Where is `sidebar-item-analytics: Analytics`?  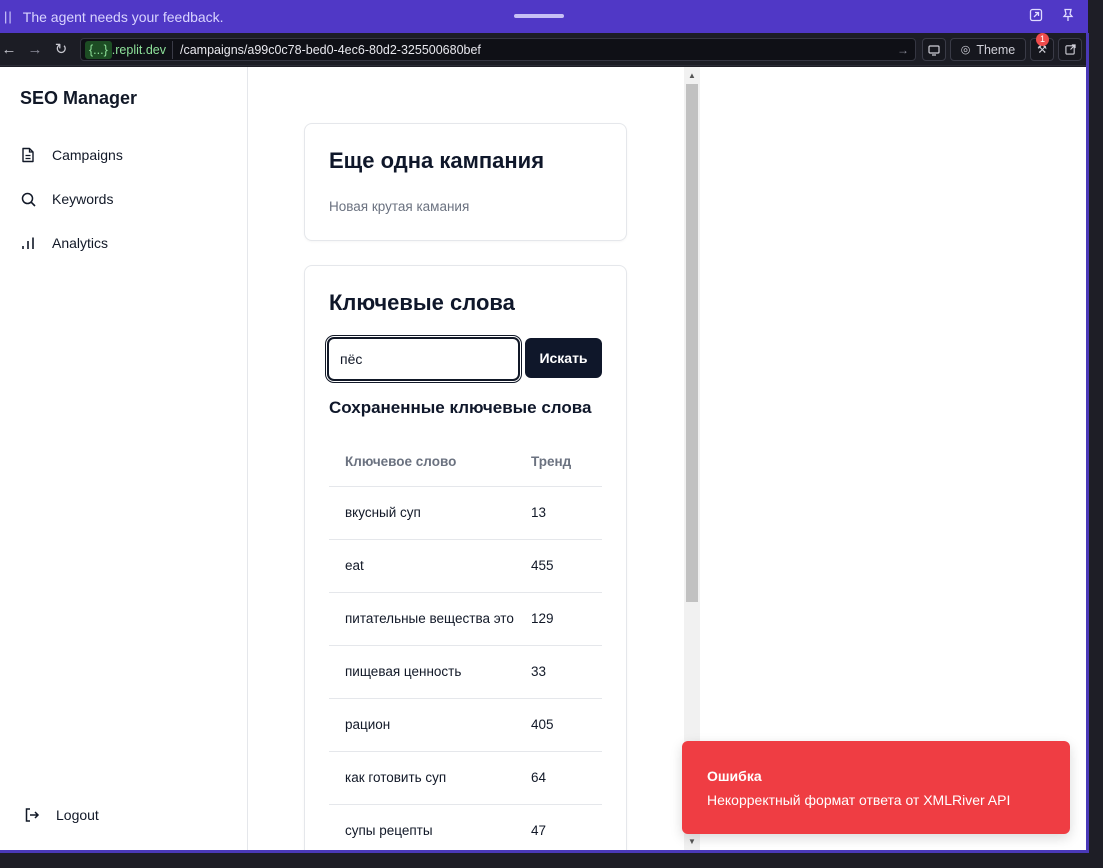 sidebar-item-analytics: Analytics is located at coordinates (64, 243).